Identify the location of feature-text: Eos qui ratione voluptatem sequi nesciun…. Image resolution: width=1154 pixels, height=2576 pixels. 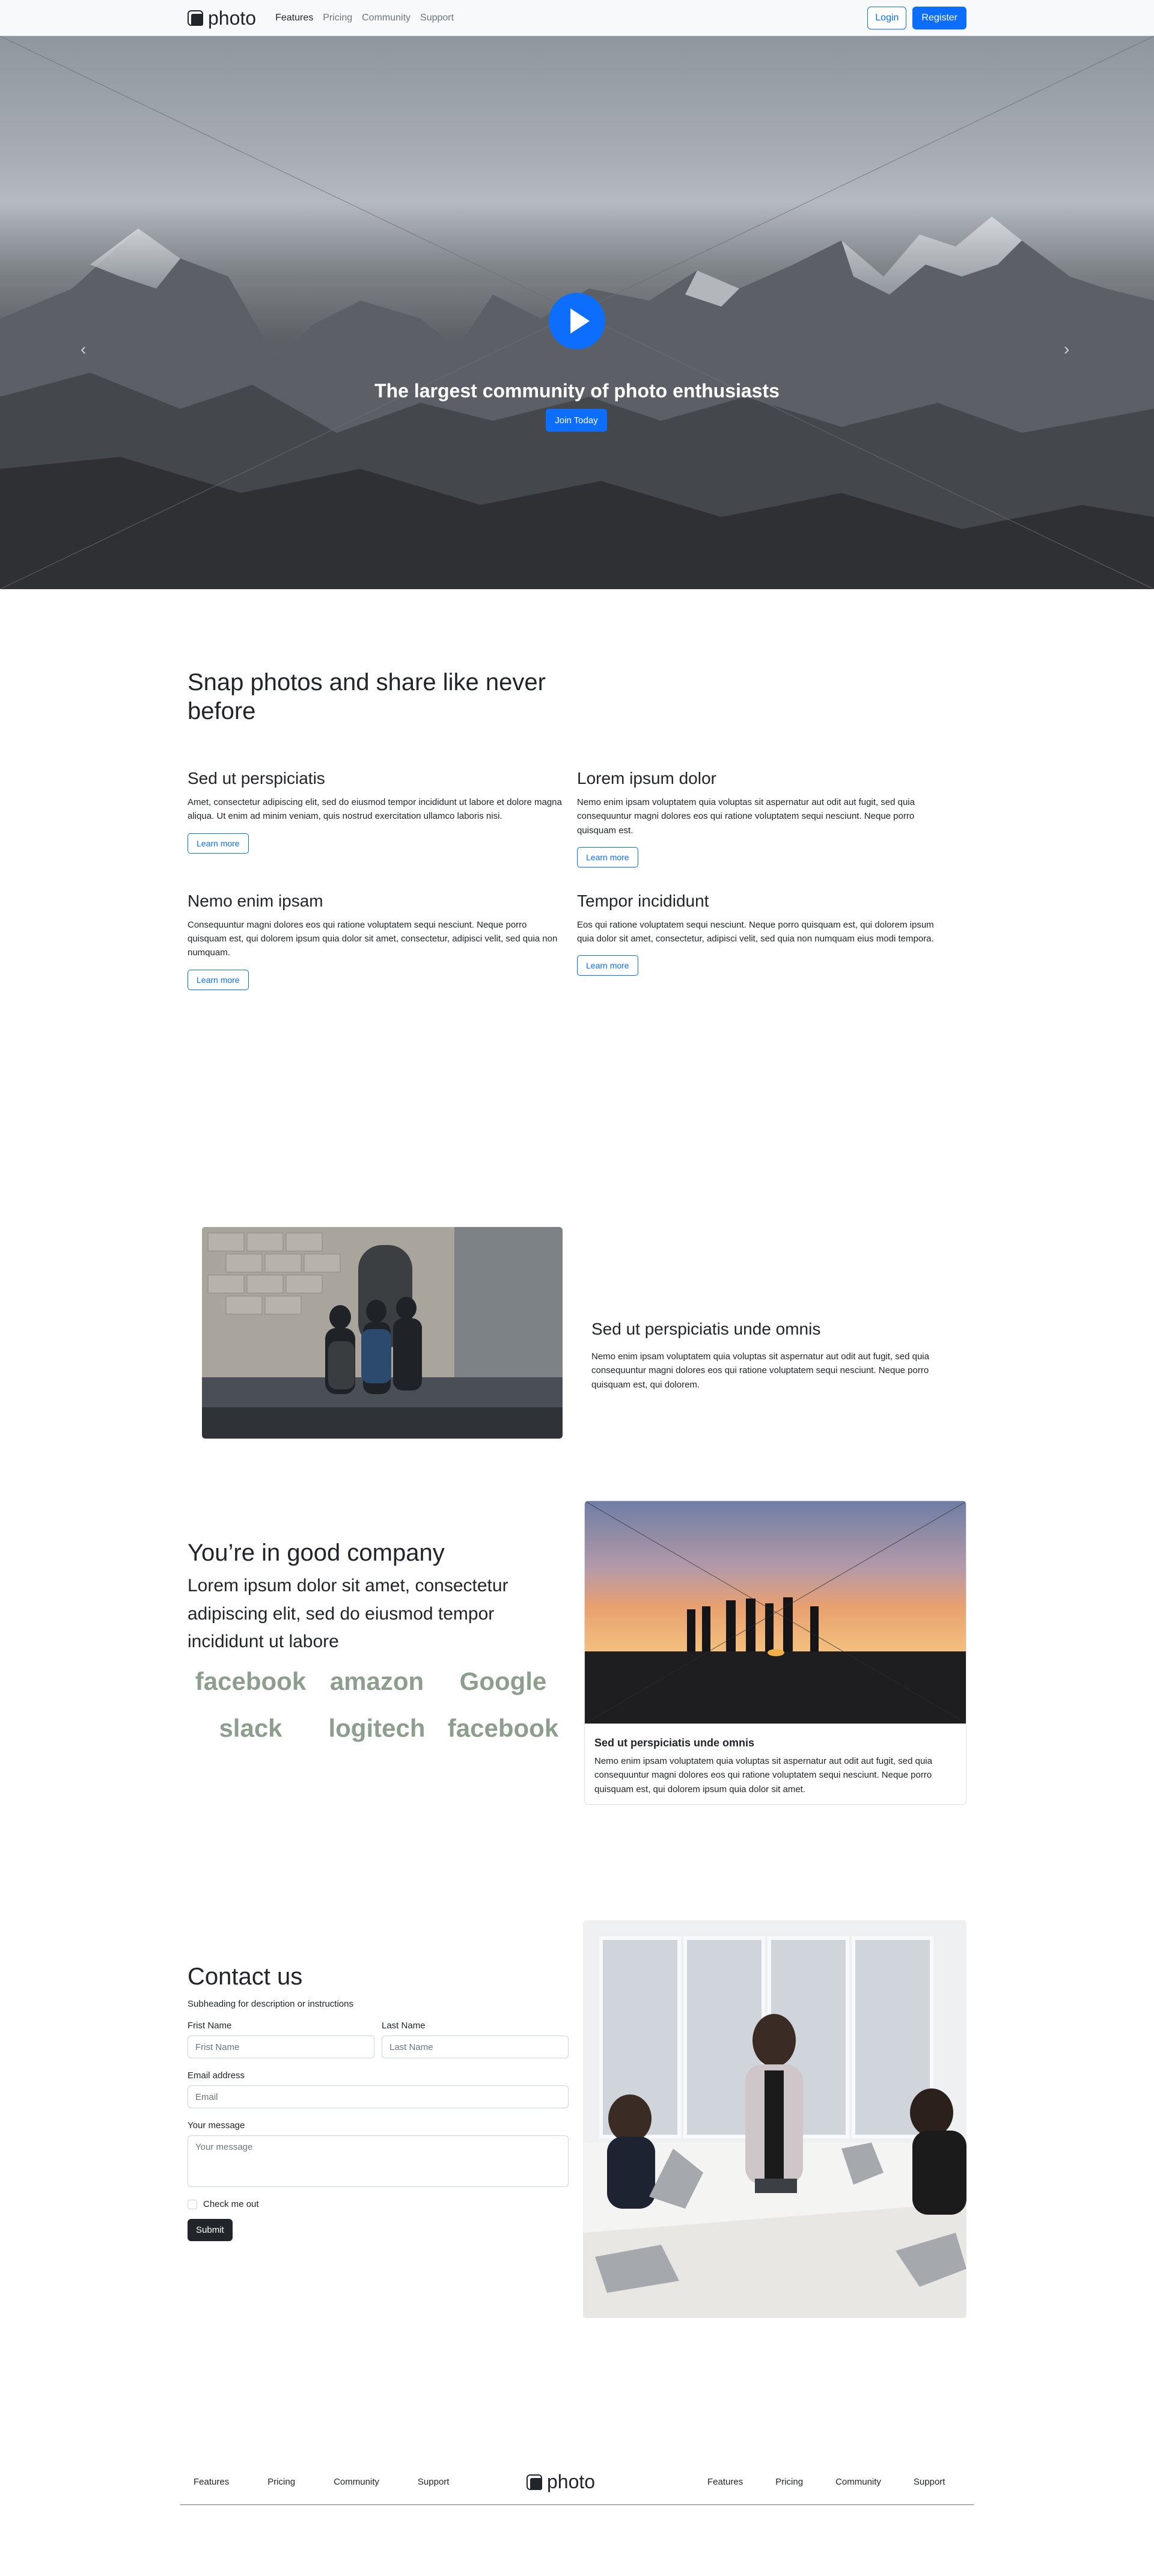
(755, 931).